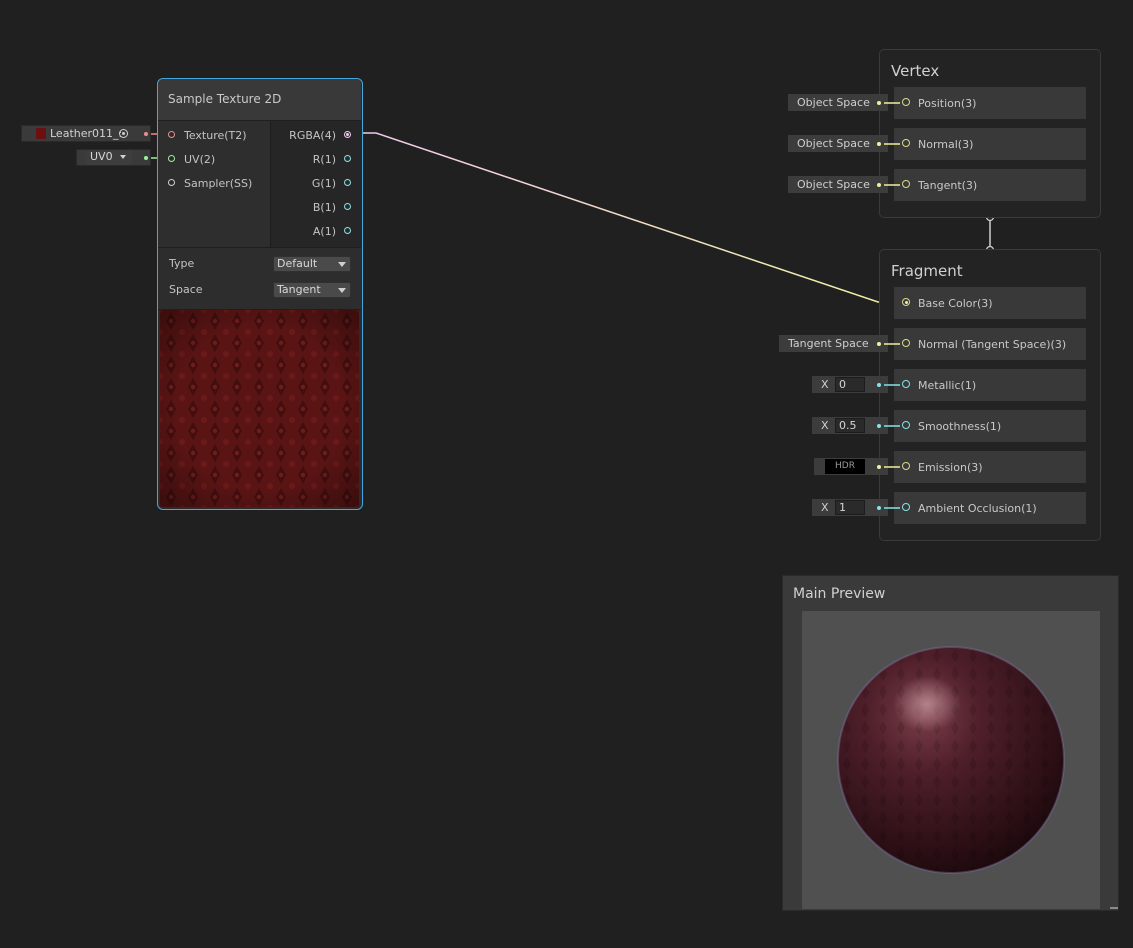 This screenshot has width=1133, height=948. Describe the element at coordinates (990, 144) in the screenshot. I see `normal-slot: Normal(3)` at that location.